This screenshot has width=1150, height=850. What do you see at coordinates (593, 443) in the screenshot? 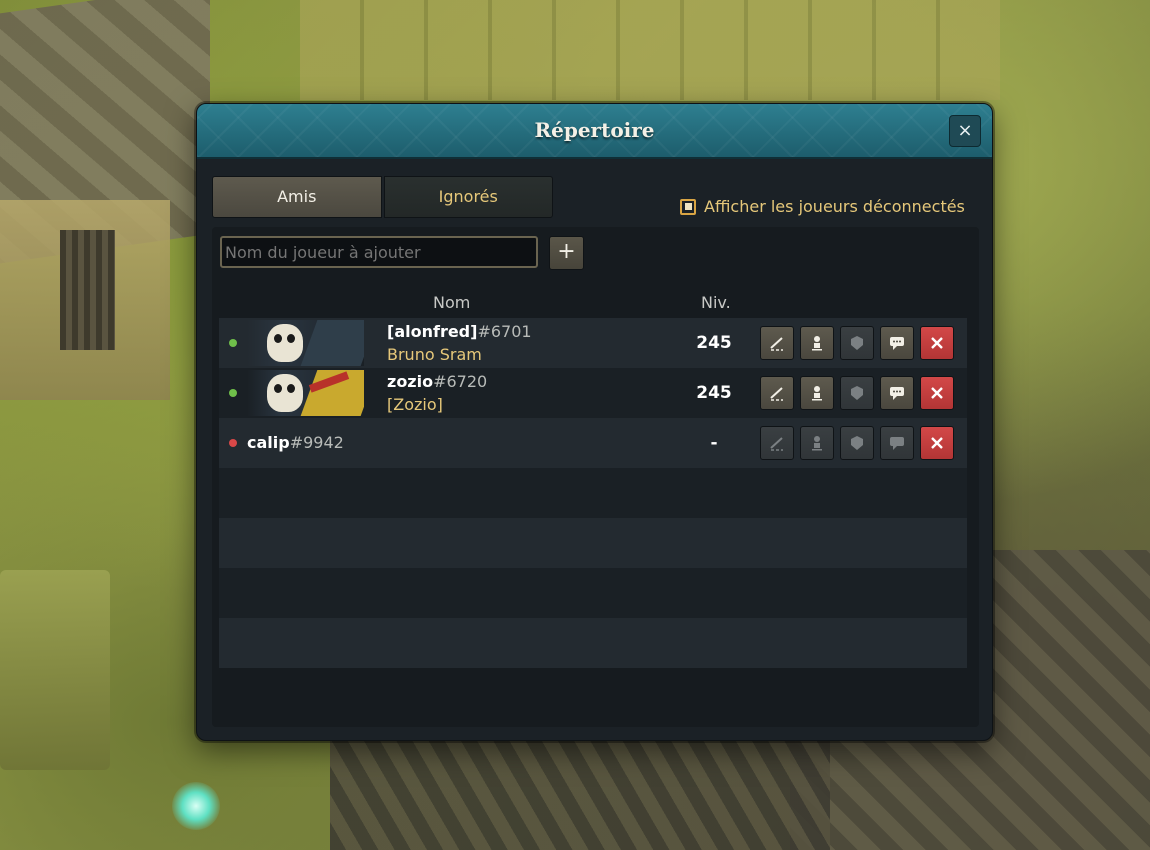
I see `friend-row: calip#9942 -` at bounding box center [593, 443].